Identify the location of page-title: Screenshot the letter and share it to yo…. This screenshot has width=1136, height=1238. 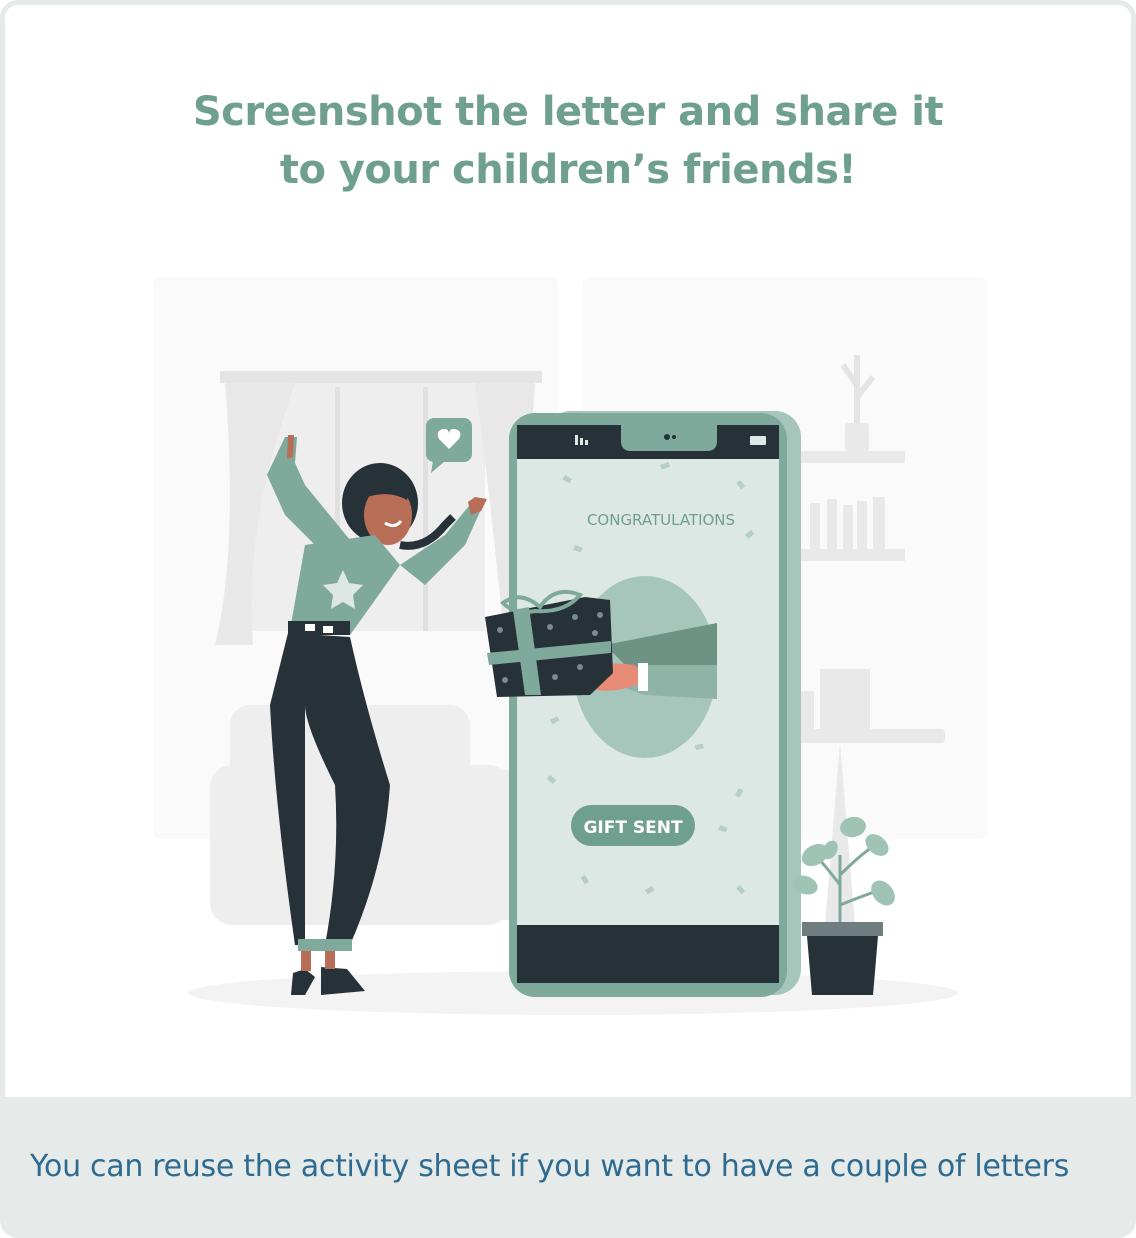
(568, 141).